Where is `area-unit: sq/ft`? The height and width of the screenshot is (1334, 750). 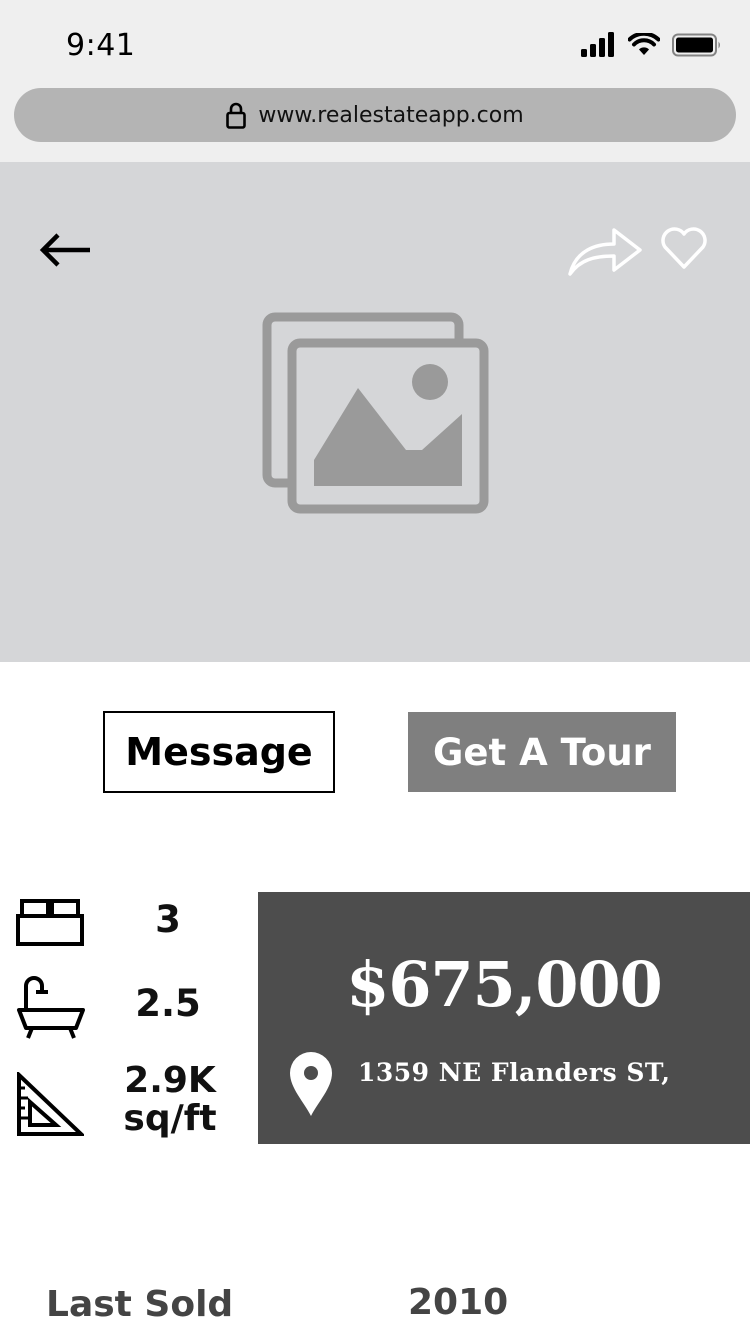 area-unit: sq/ft is located at coordinates (170, 1118).